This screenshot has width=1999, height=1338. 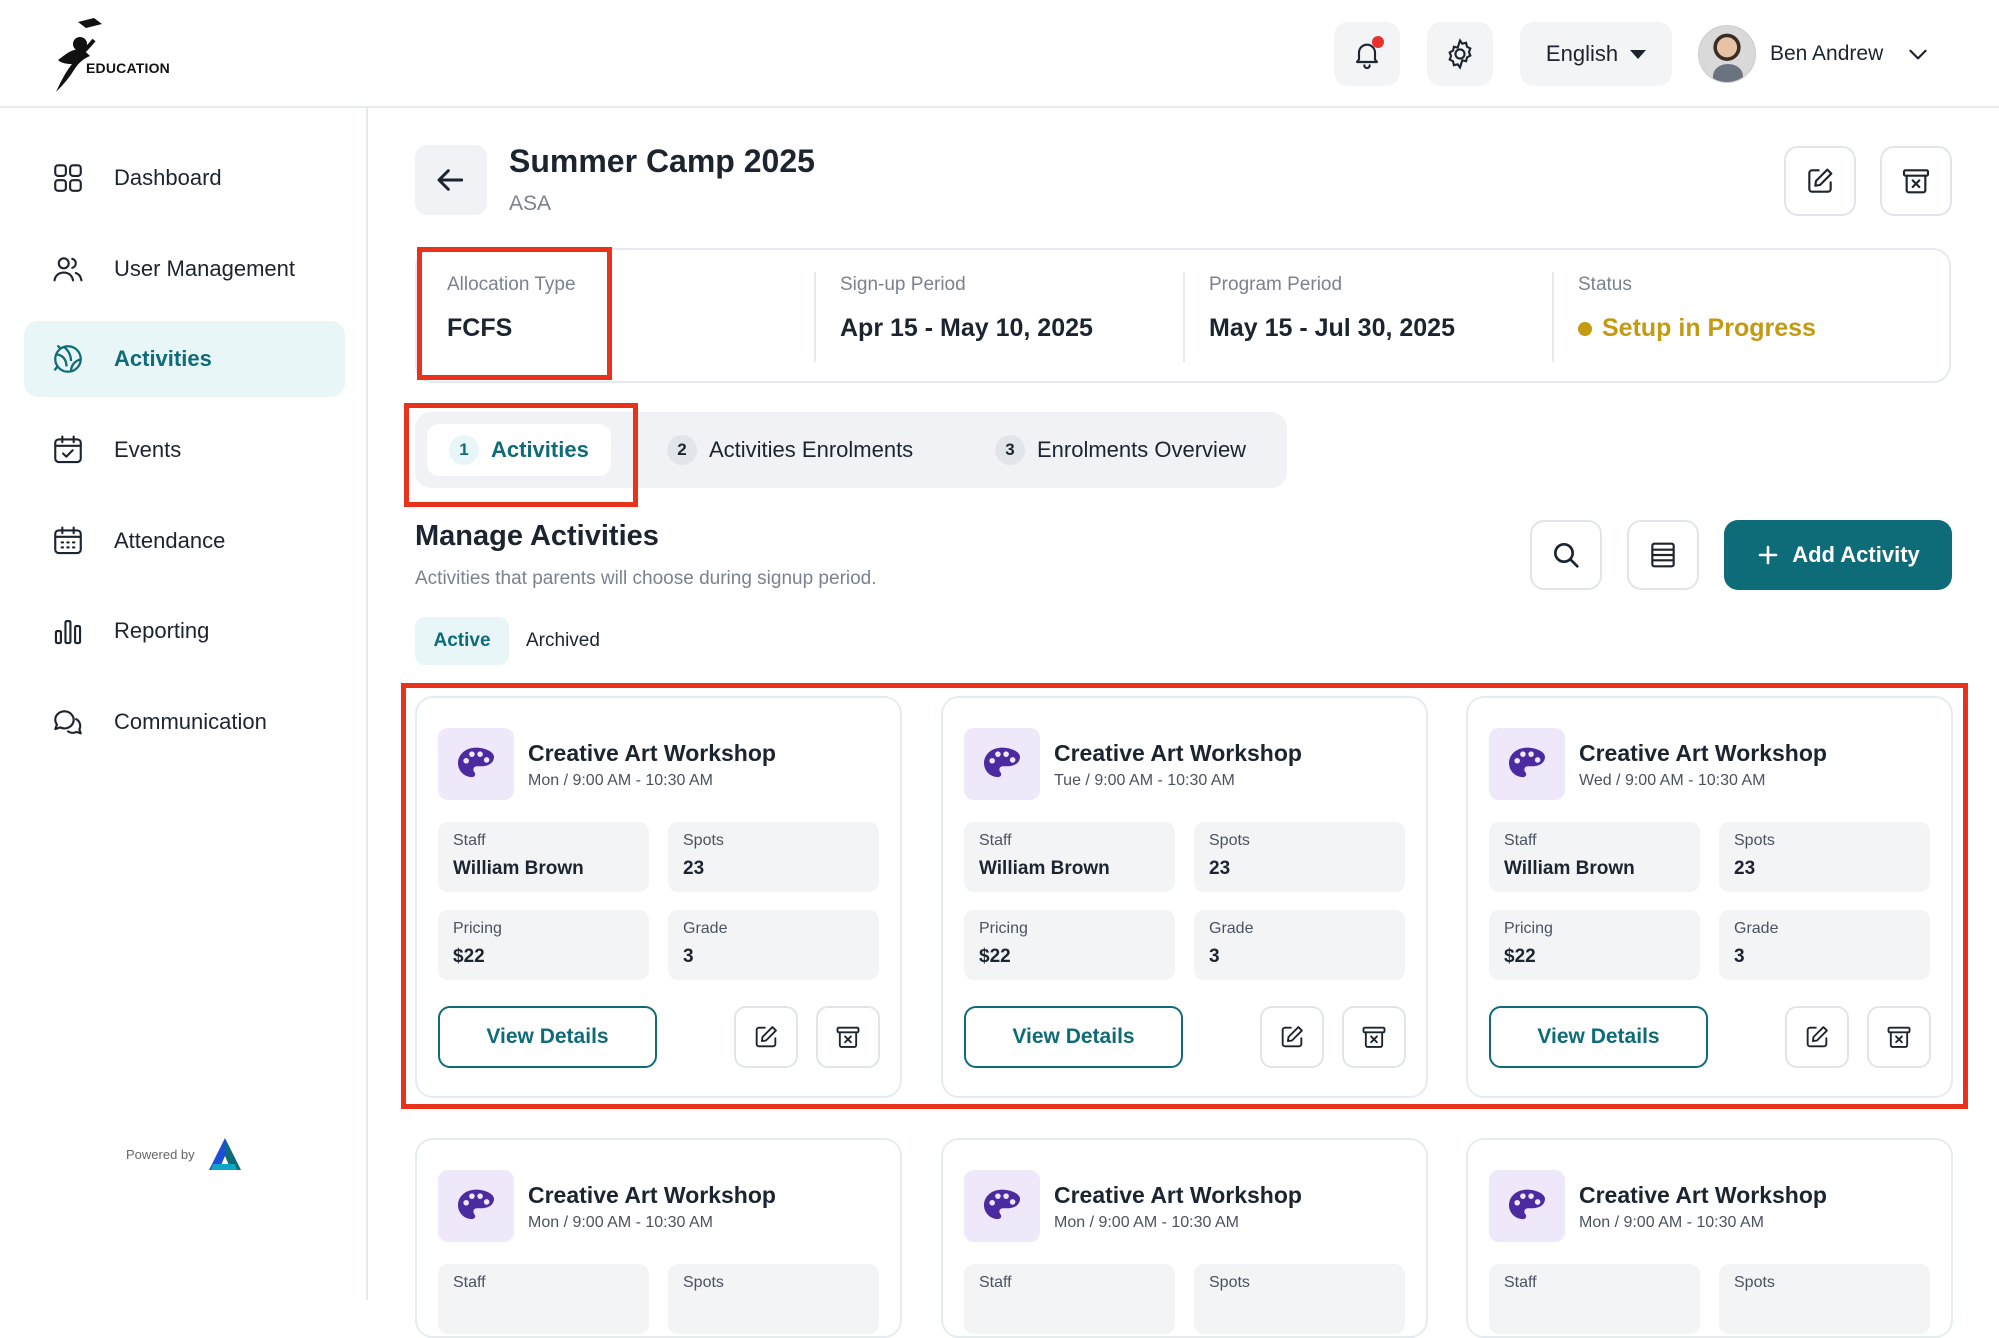 I want to click on sidebar-item-label: Reporting, so click(x=162, y=630).